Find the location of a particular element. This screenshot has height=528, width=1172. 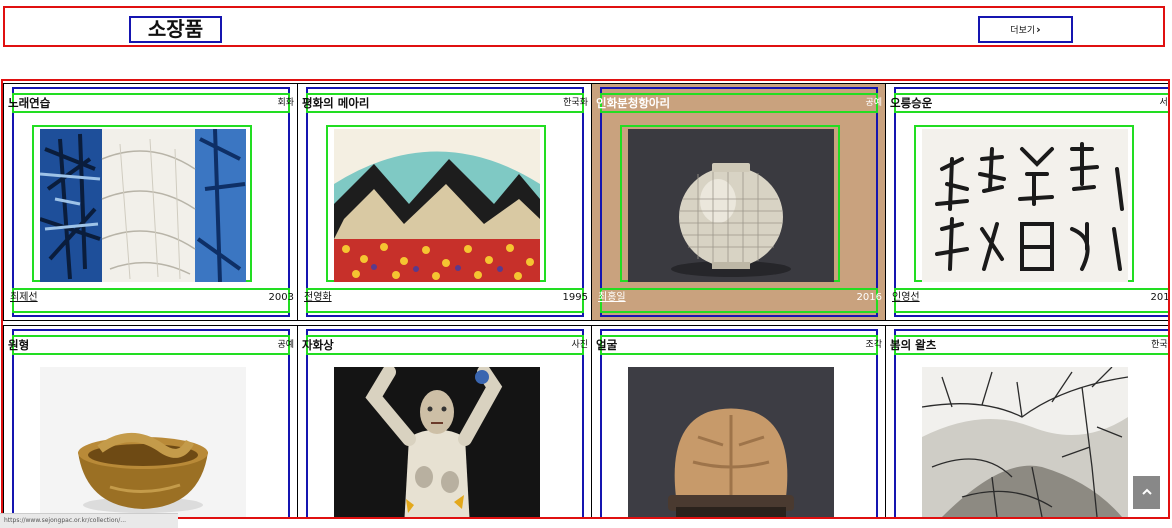

more-button: 더보기› is located at coordinates (1025, 29).